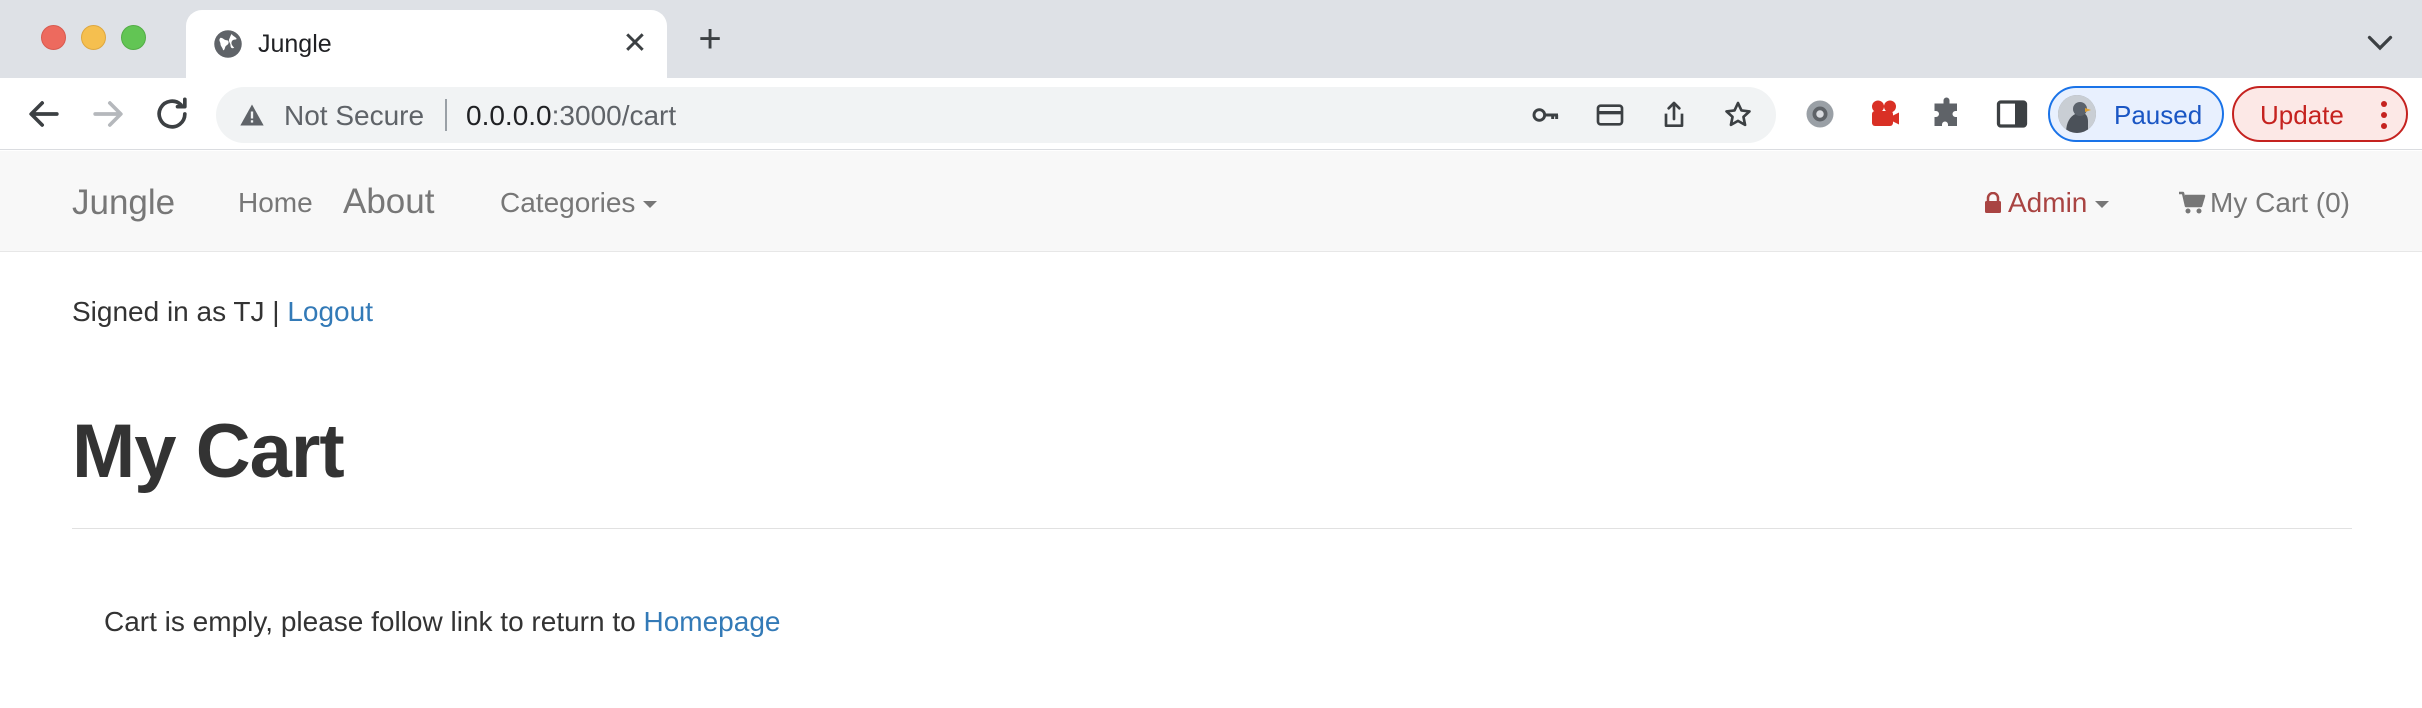 Image resolution: width=2422 pixels, height=708 pixels. Describe the element at coordinates (180, 311) in the screenshot. I see `signed-in-text: Signed in as TJ |` at that location.